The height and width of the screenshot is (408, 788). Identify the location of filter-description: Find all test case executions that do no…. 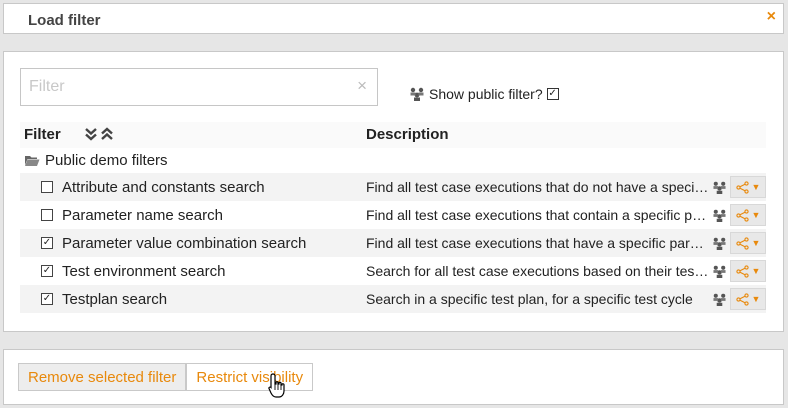
(538, 187).